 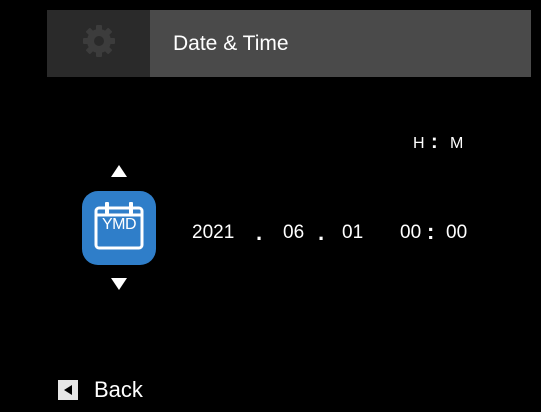 I want to click on page-title: Date & Time, so click(x=231, y=43).